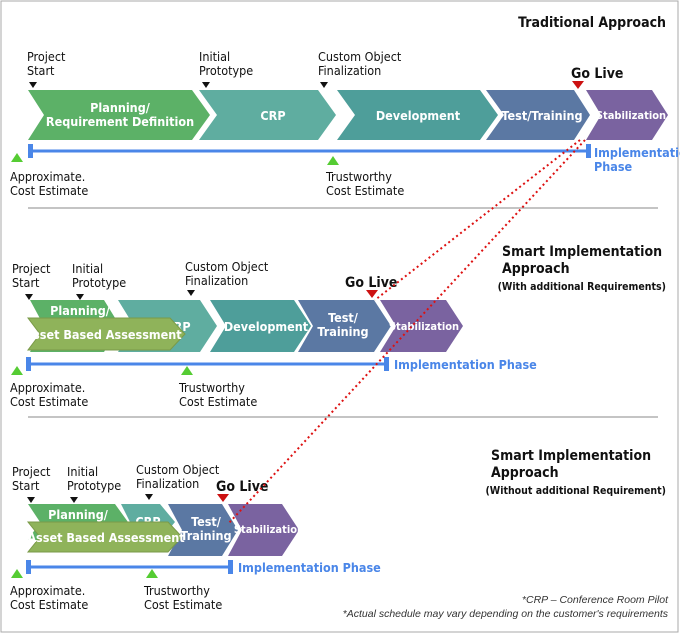  I want to click on svg-text: CRP, so click(272, 115).